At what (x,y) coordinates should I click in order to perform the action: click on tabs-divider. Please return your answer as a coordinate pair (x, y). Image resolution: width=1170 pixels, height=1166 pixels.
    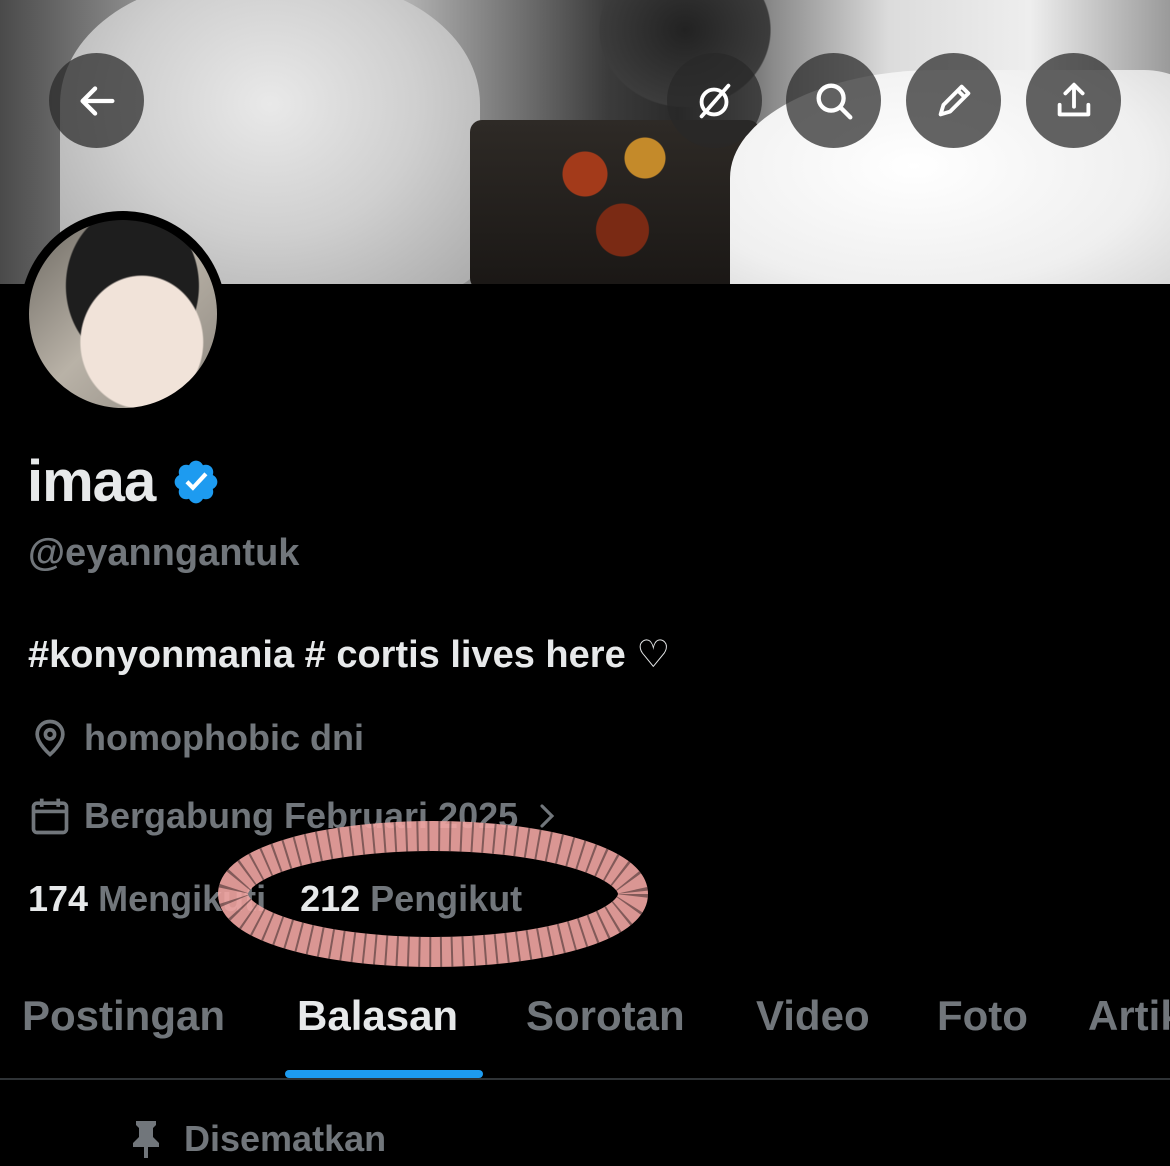
    Looking at the image, I should click on (585, 1079).